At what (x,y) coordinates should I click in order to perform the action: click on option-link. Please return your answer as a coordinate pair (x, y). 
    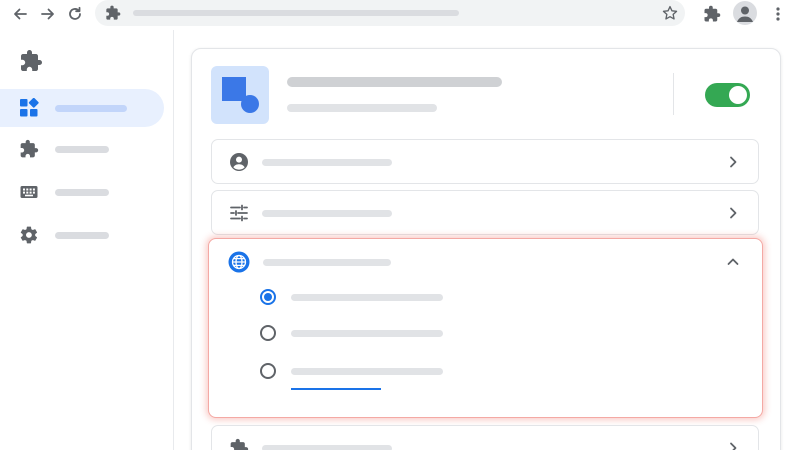
    Looking at the image, I should click on (336, 389).